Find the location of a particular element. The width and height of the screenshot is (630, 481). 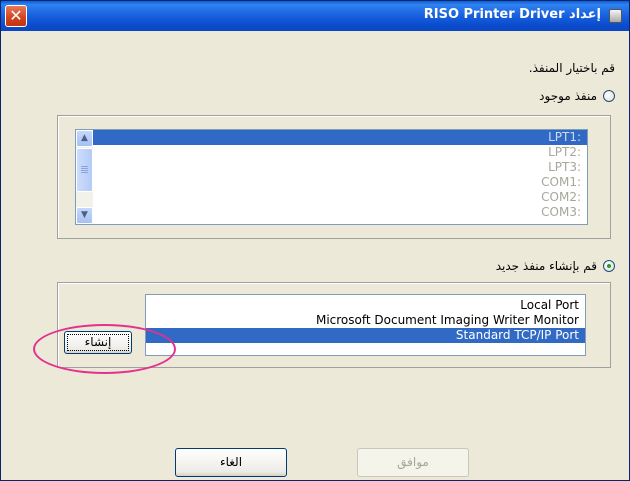

new-port-option: قم بإنشاء منفذ جديد is located at coordinates (555, 266).